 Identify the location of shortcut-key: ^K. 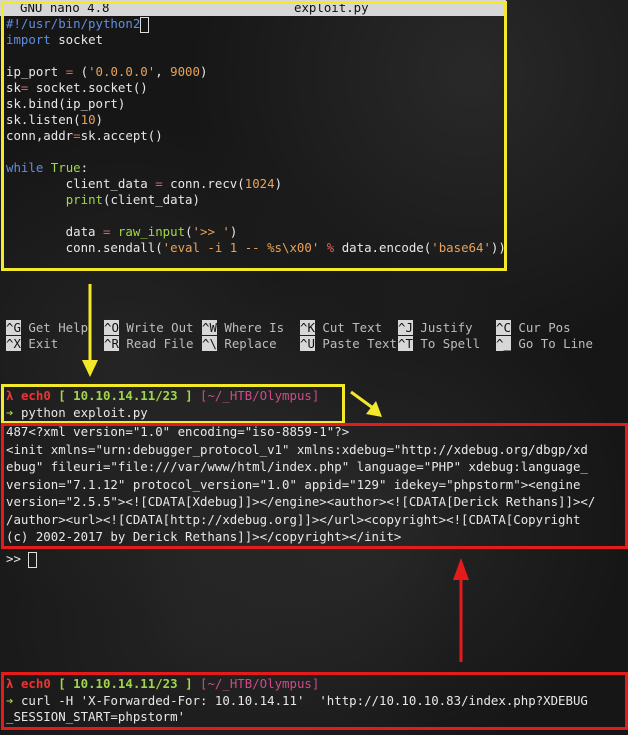
(307, 327).